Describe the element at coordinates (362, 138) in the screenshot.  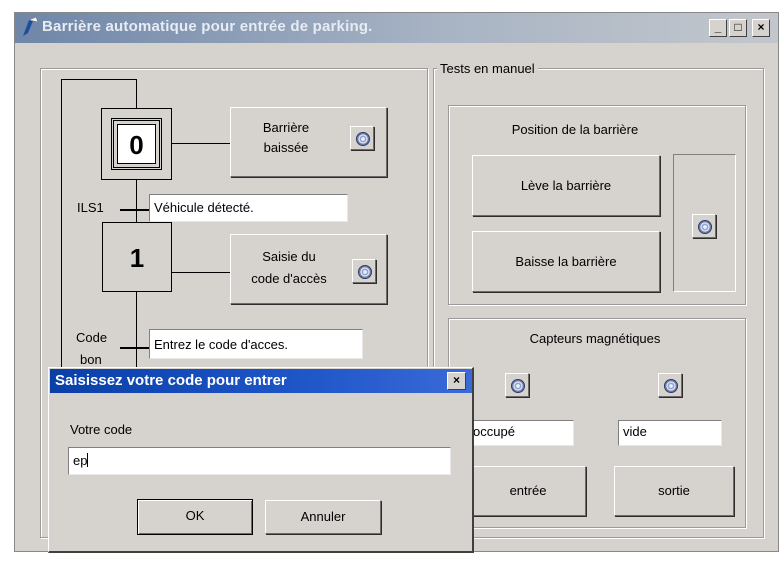
I see `step-0-led-icon` at that location.